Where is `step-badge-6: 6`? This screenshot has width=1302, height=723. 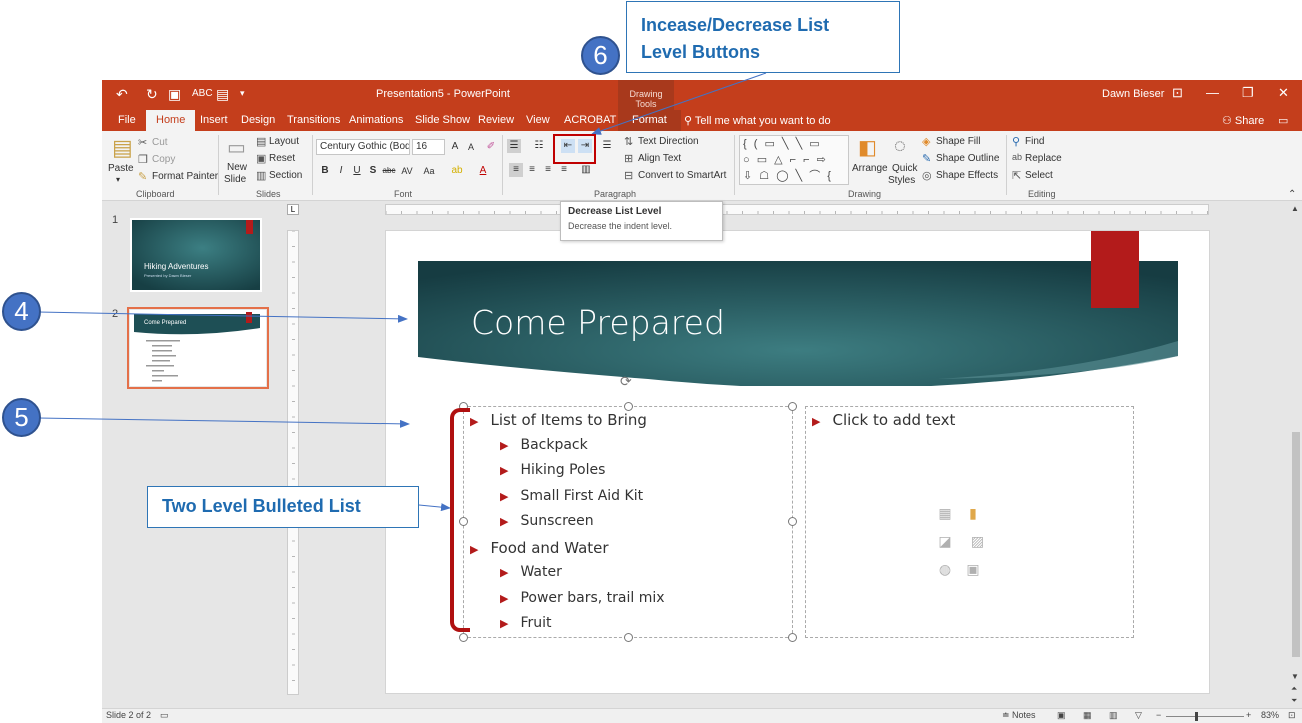 step-badge-6: 6 is located at coordinates (600, 55).